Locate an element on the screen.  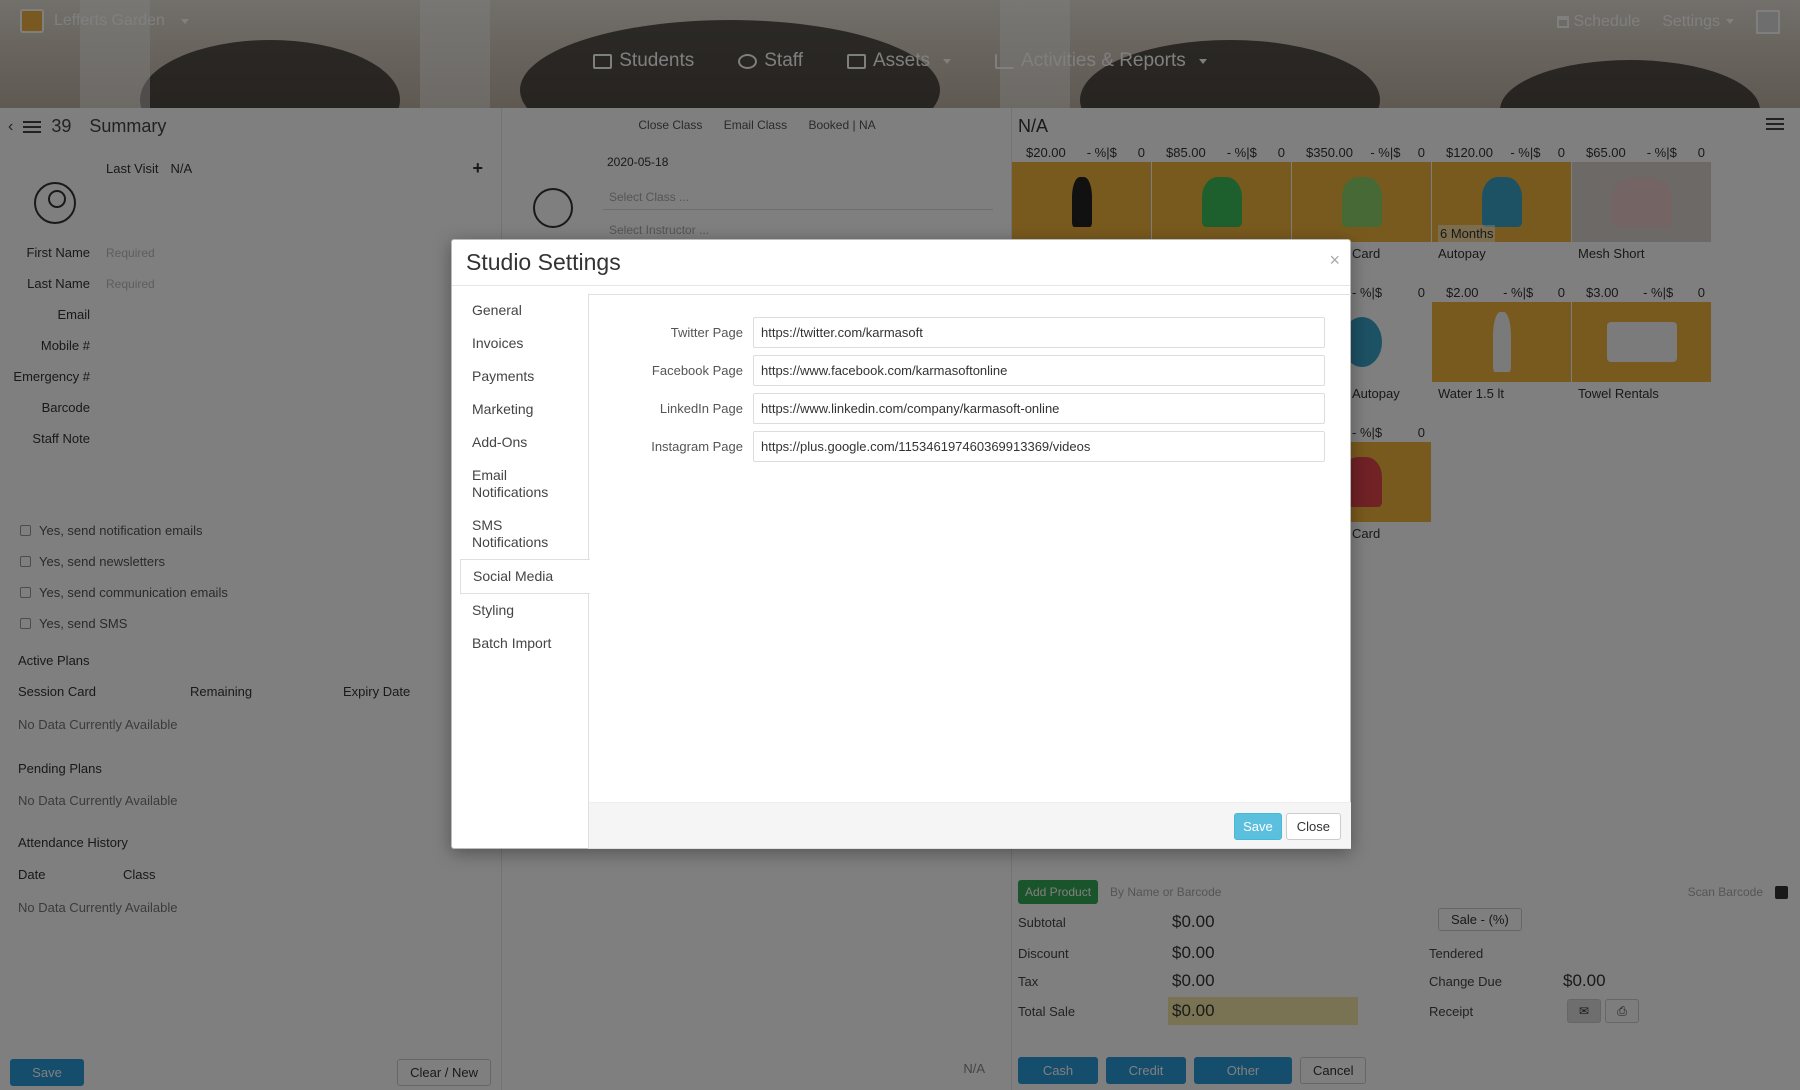
linkedin-page-input is located at coordinates (1039, 408).